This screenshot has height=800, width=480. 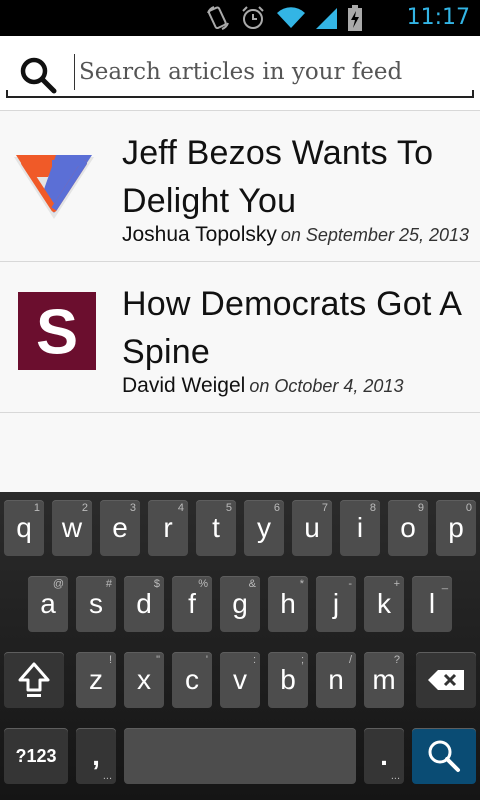 What do you see at coordinates (218, 18) in the screenshot?
I see `rotate-icon` at bounding box center [218, 18].